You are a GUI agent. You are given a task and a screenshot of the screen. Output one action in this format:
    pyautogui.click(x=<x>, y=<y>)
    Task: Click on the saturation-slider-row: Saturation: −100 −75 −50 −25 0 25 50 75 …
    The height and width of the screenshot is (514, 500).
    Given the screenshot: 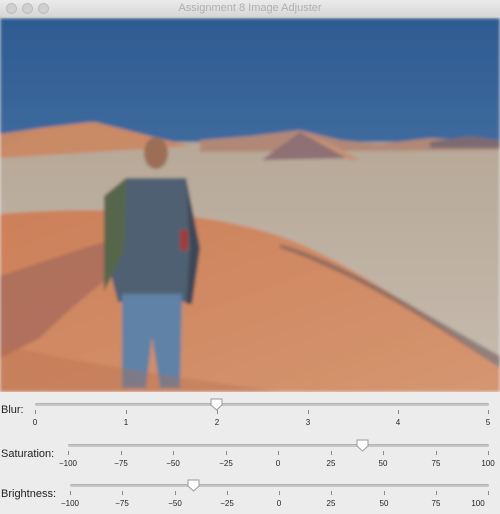 What is the action you would take?
    pyautogui.click(x=250, y=458)
    